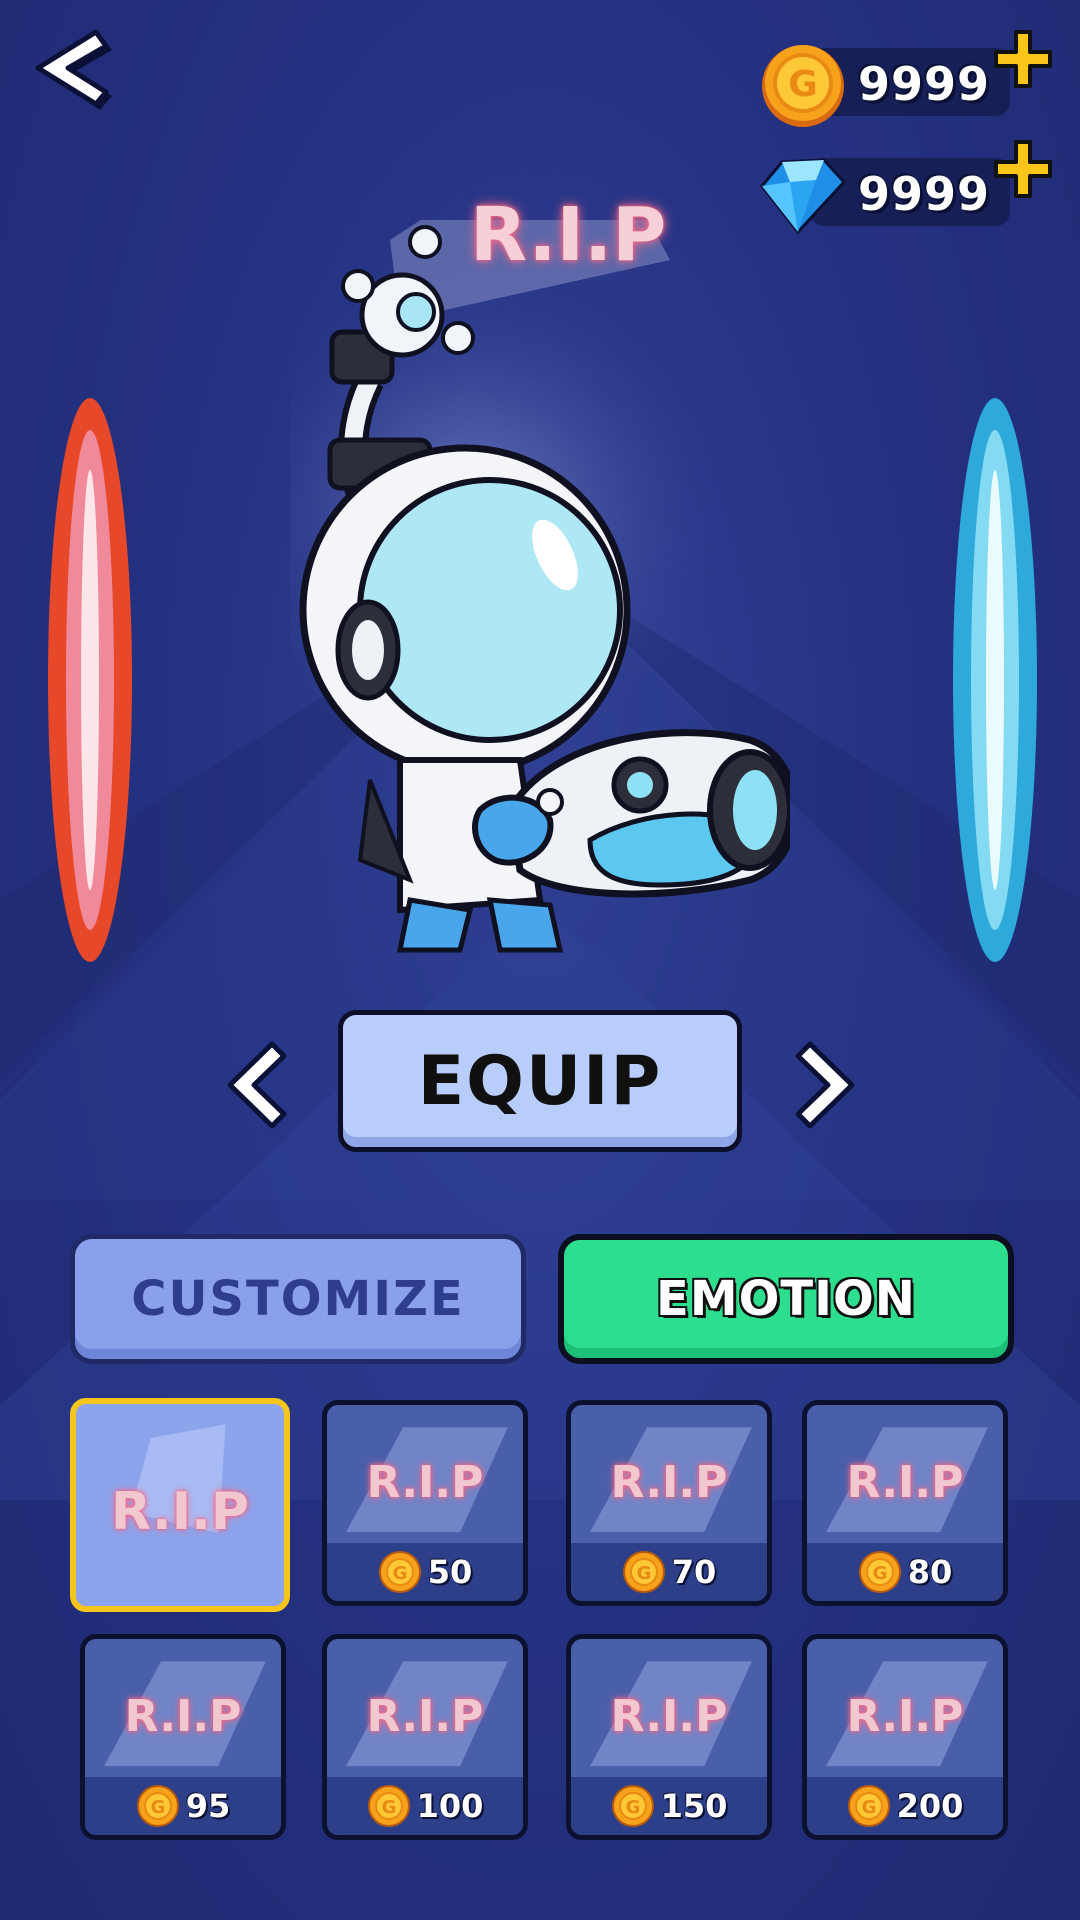 This screenshot has height=1920, width=1080. I want to click on emotion-item: R.I.P G 95, so click(183, 1737).